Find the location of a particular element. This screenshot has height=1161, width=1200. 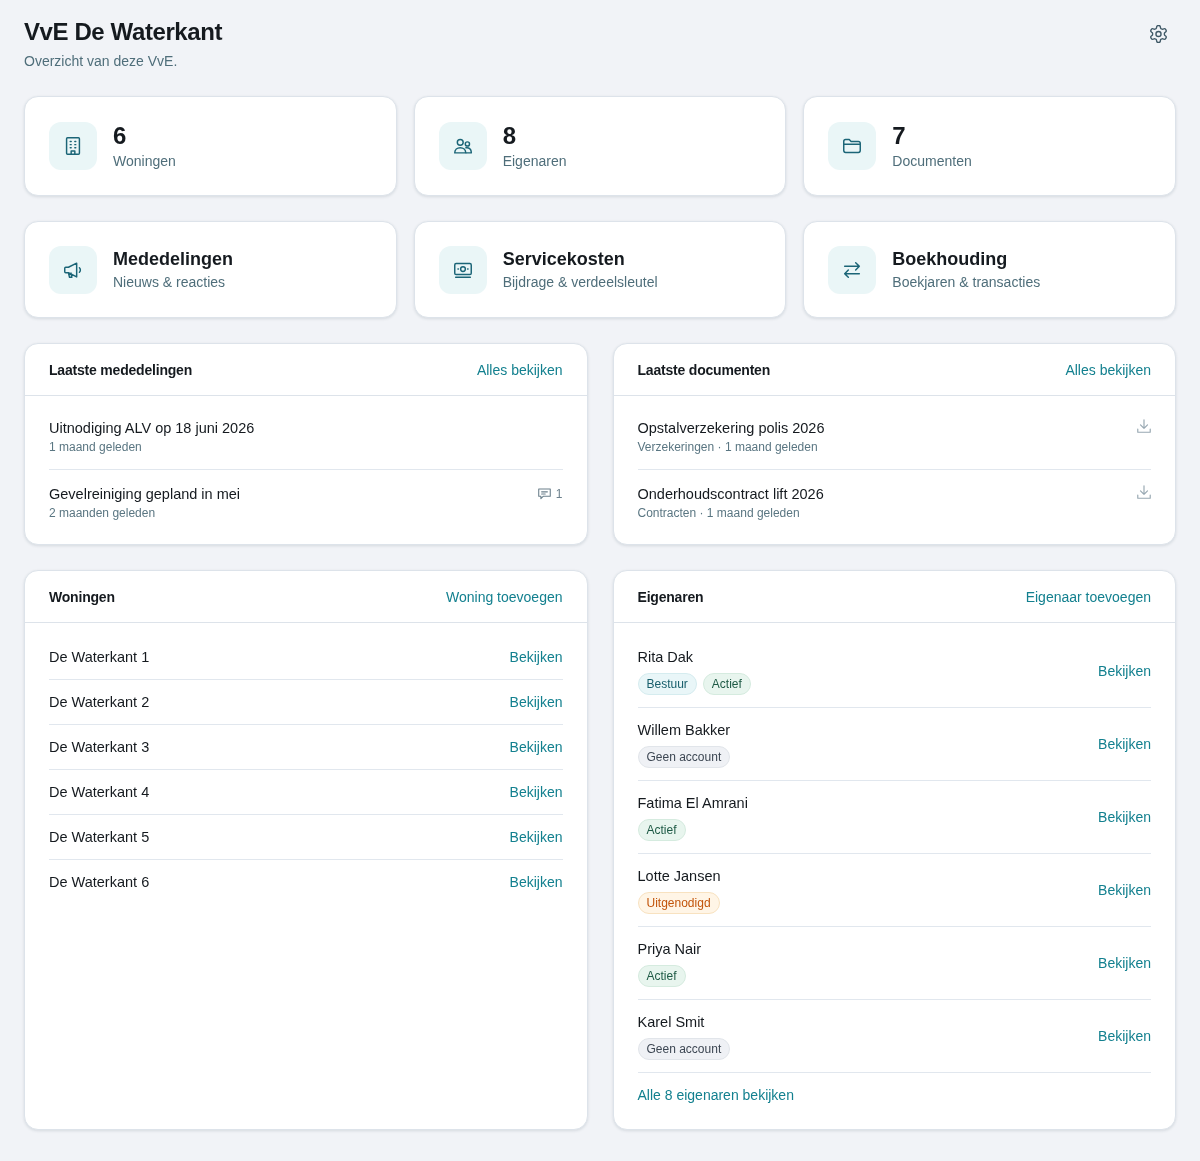

stat-card: 6 Woningen is located at coordinates (210, 146).